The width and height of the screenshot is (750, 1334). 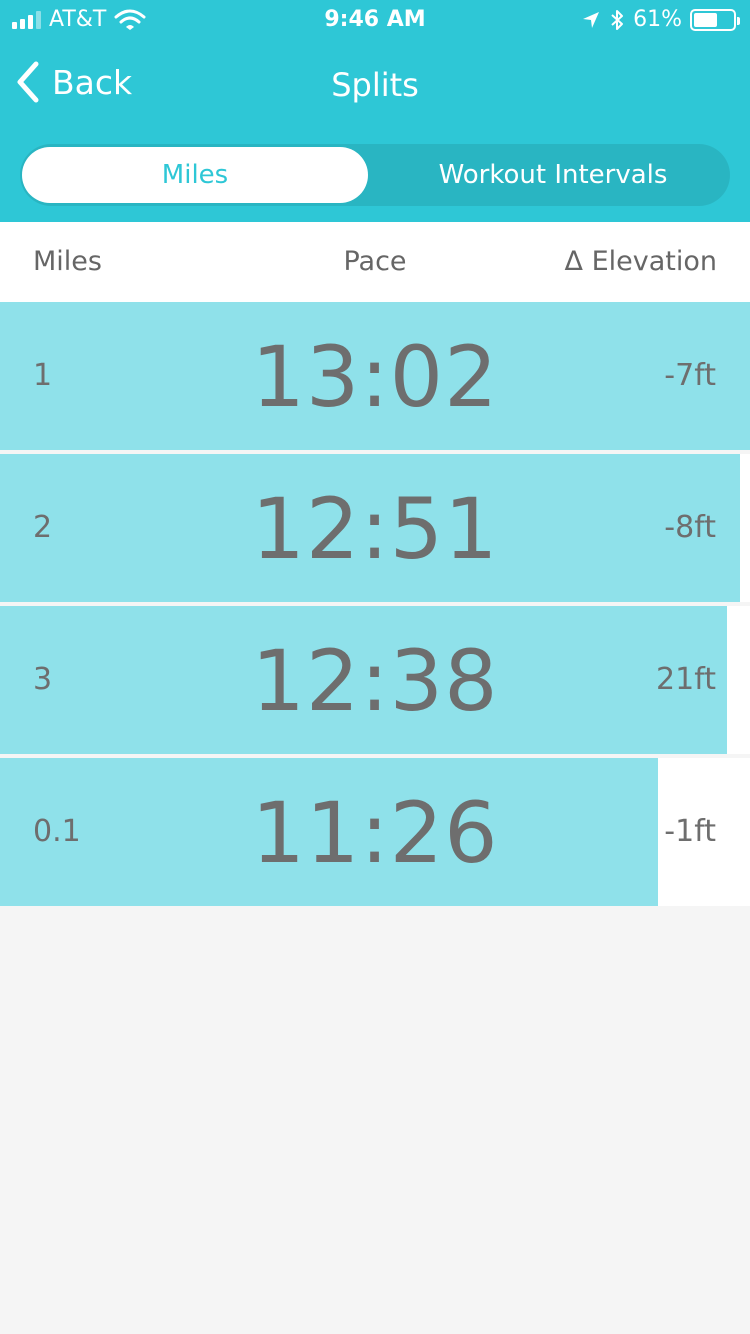 I want to click on column-header-elevation: Δ Elevation, so click(x=640, y=261).